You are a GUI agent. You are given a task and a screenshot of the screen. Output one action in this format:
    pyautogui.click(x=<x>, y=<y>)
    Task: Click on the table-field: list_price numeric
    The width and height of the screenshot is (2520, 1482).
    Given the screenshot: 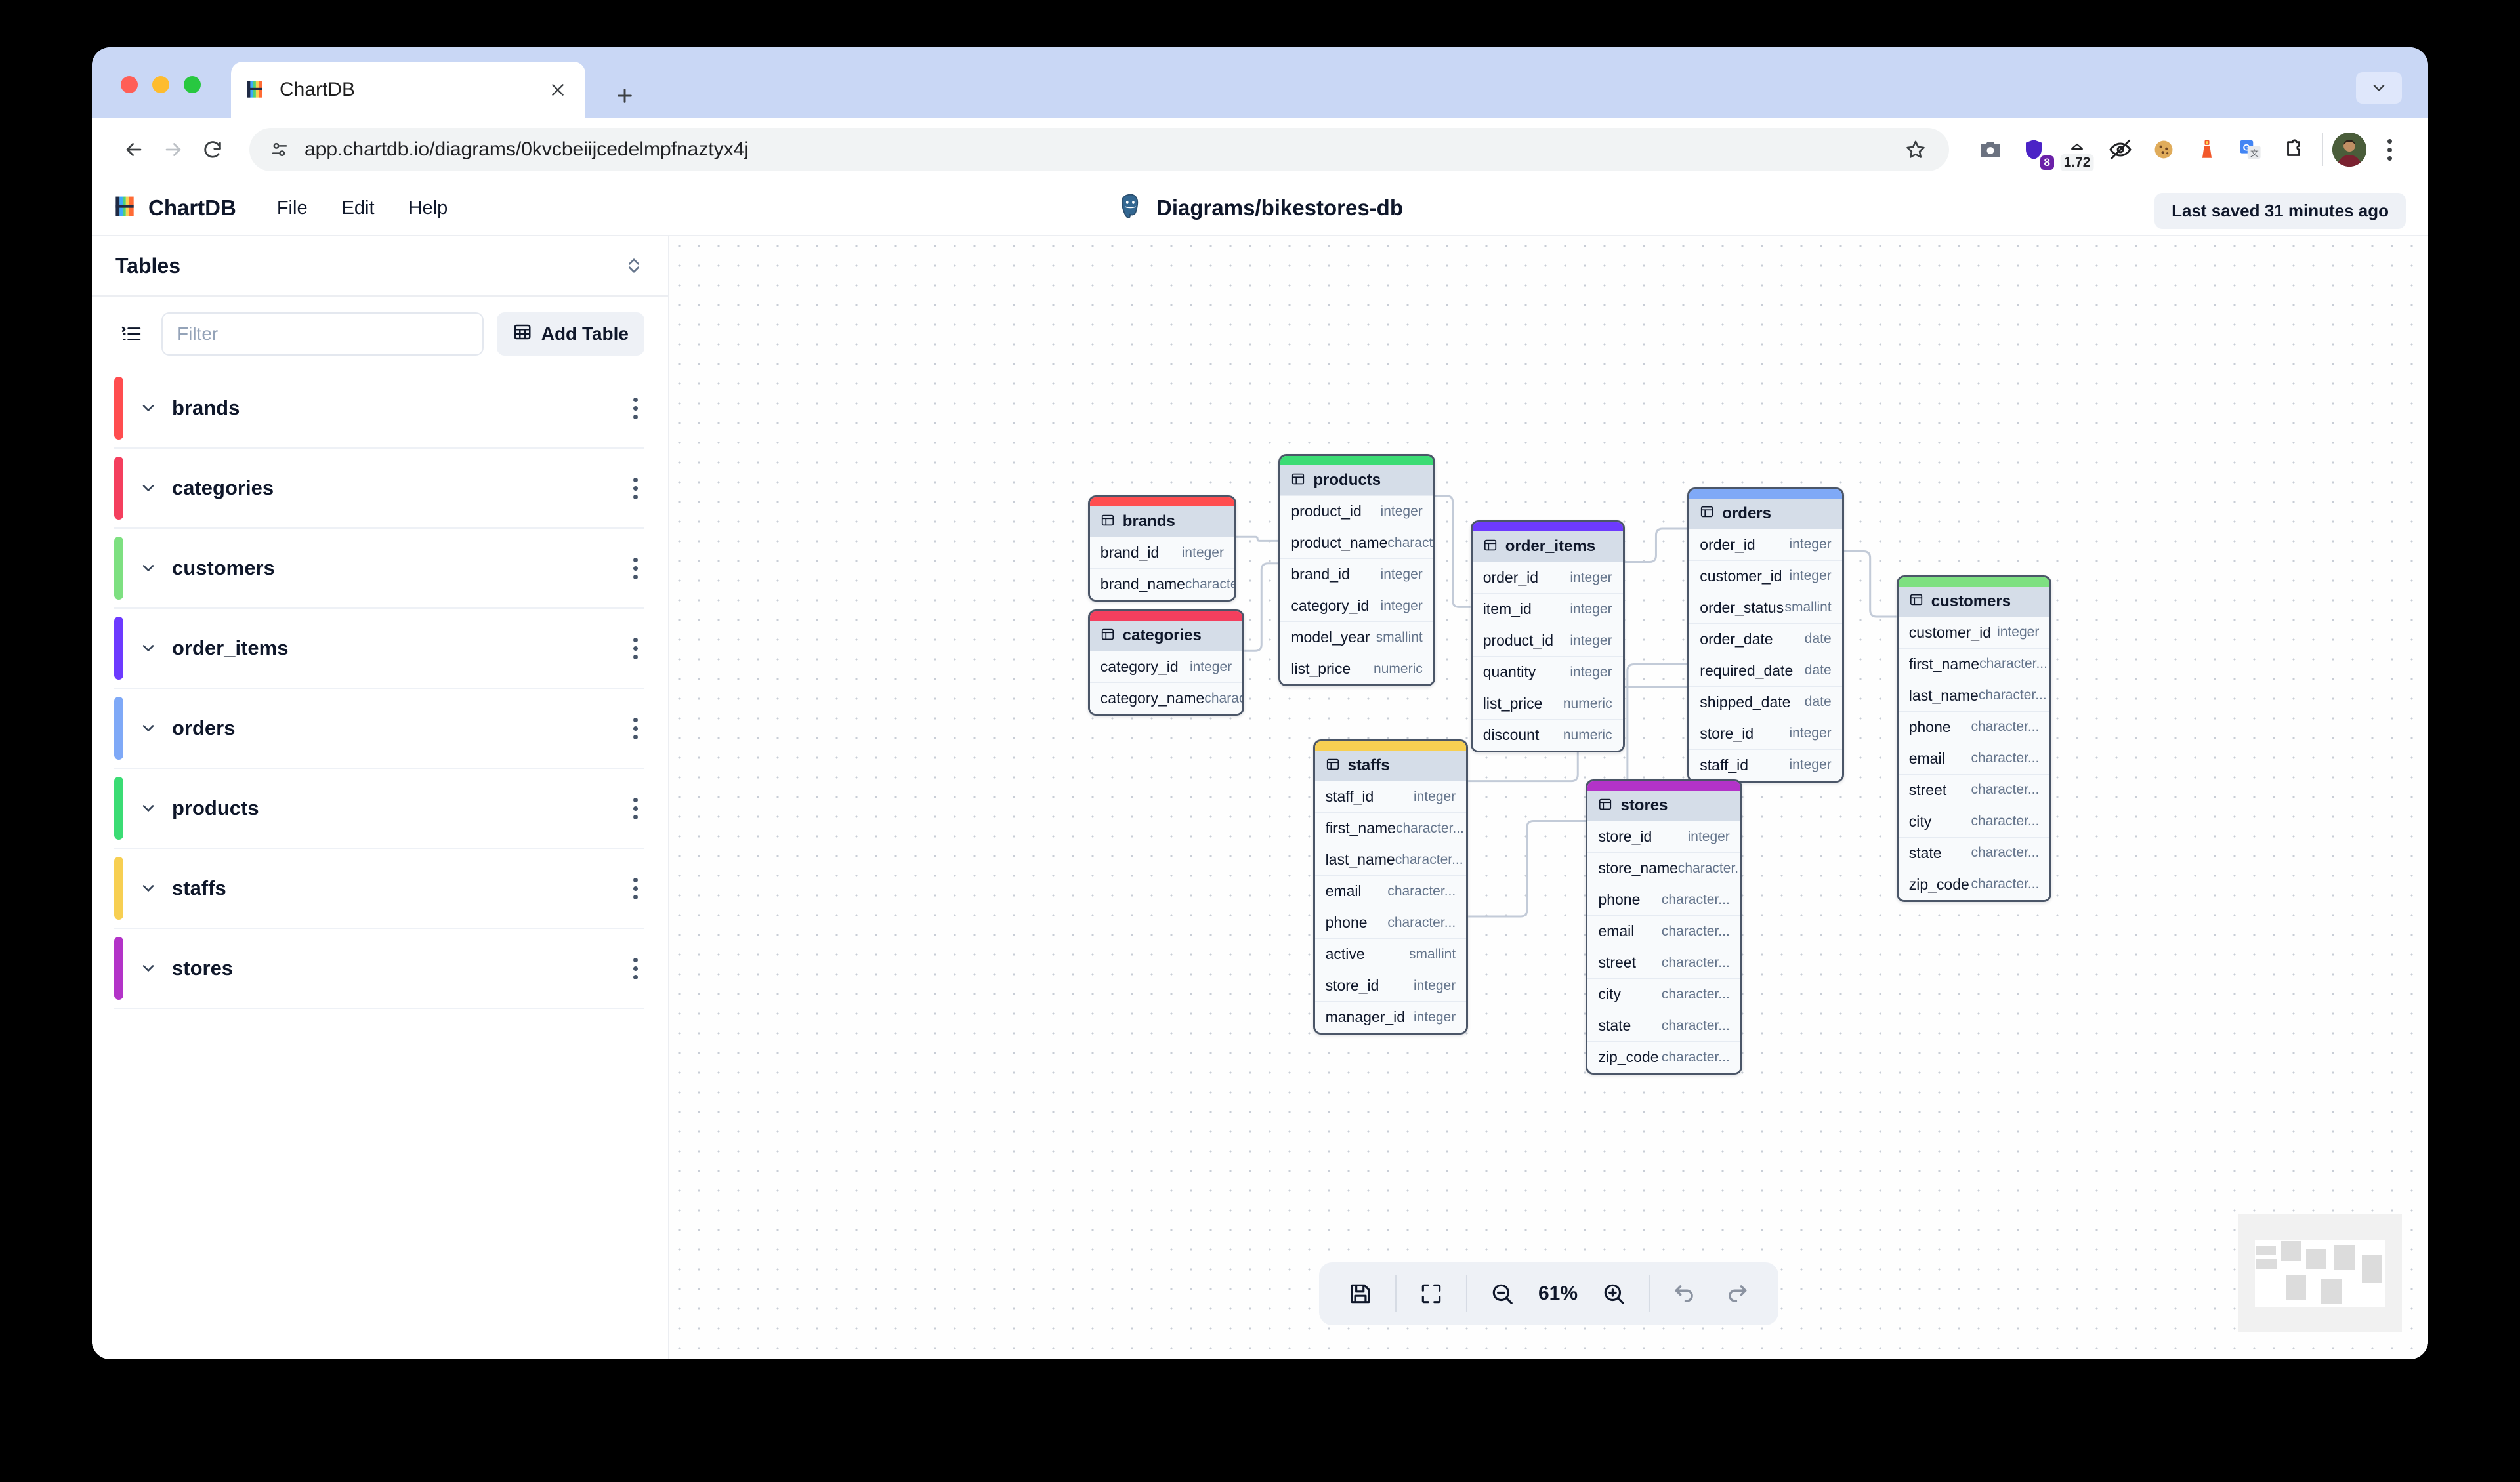 What is the action you would take?
    pyautogui.click(x=1547, y=704)
    